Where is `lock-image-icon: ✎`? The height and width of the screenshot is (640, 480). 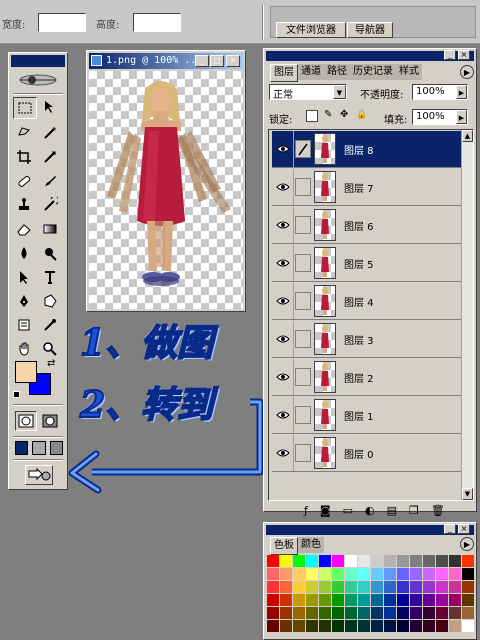
lock-image-icon: ✎ is located at coordinates (329, 115).